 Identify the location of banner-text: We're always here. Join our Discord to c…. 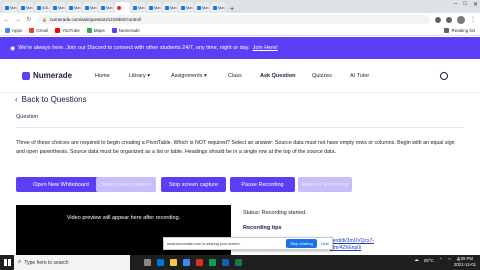
(134, 48).